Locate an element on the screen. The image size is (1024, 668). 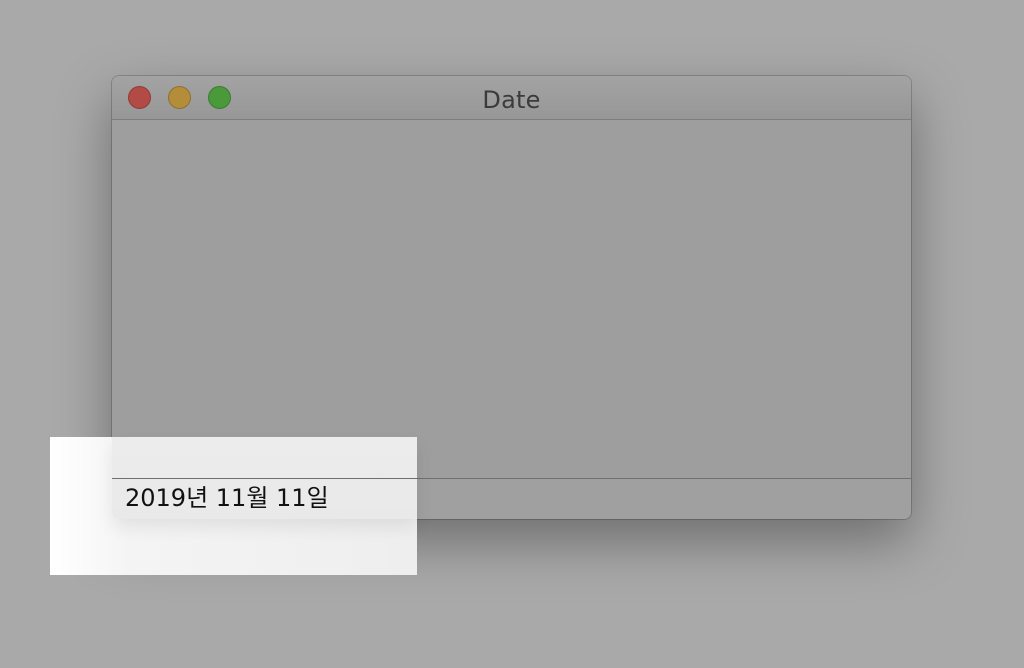
window-title: Date is located at coordinates (511, 100).